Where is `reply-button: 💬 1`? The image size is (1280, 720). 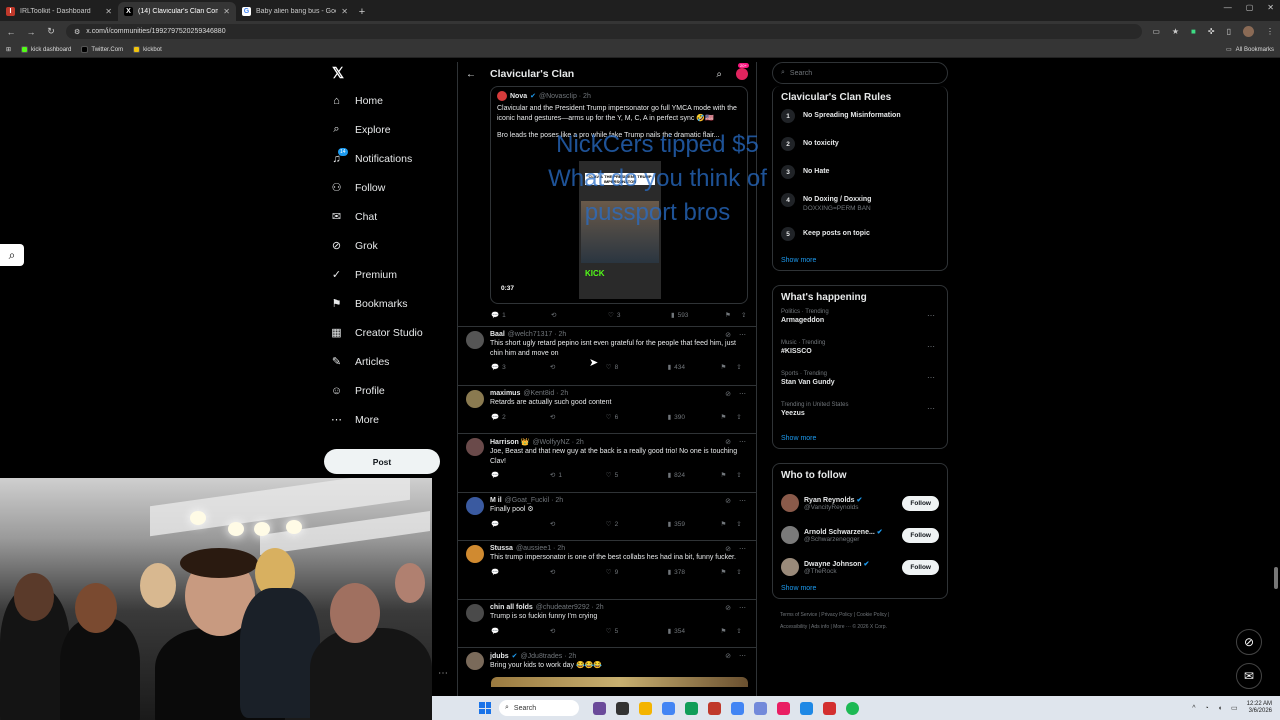 reply-button: 💬 1 is located at coordinates (521, 315).